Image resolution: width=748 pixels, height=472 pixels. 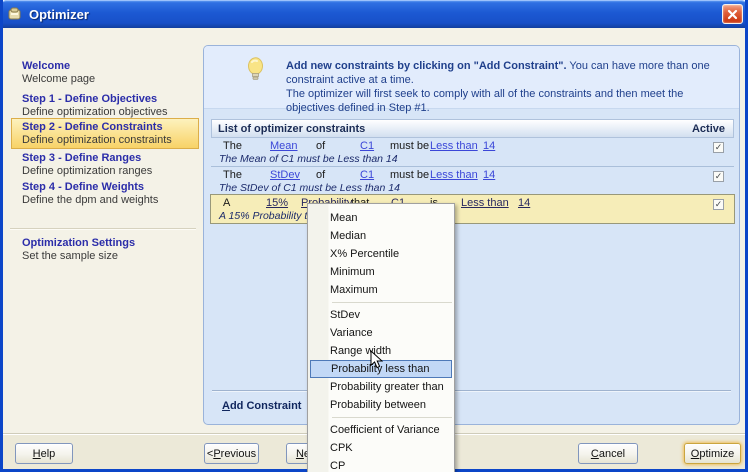 What do you see at coordinates (90, 99) in the screenshot?
I see `sidebar-item-title: Step 1 - Define Objectives` at bounding box center [90, 99].